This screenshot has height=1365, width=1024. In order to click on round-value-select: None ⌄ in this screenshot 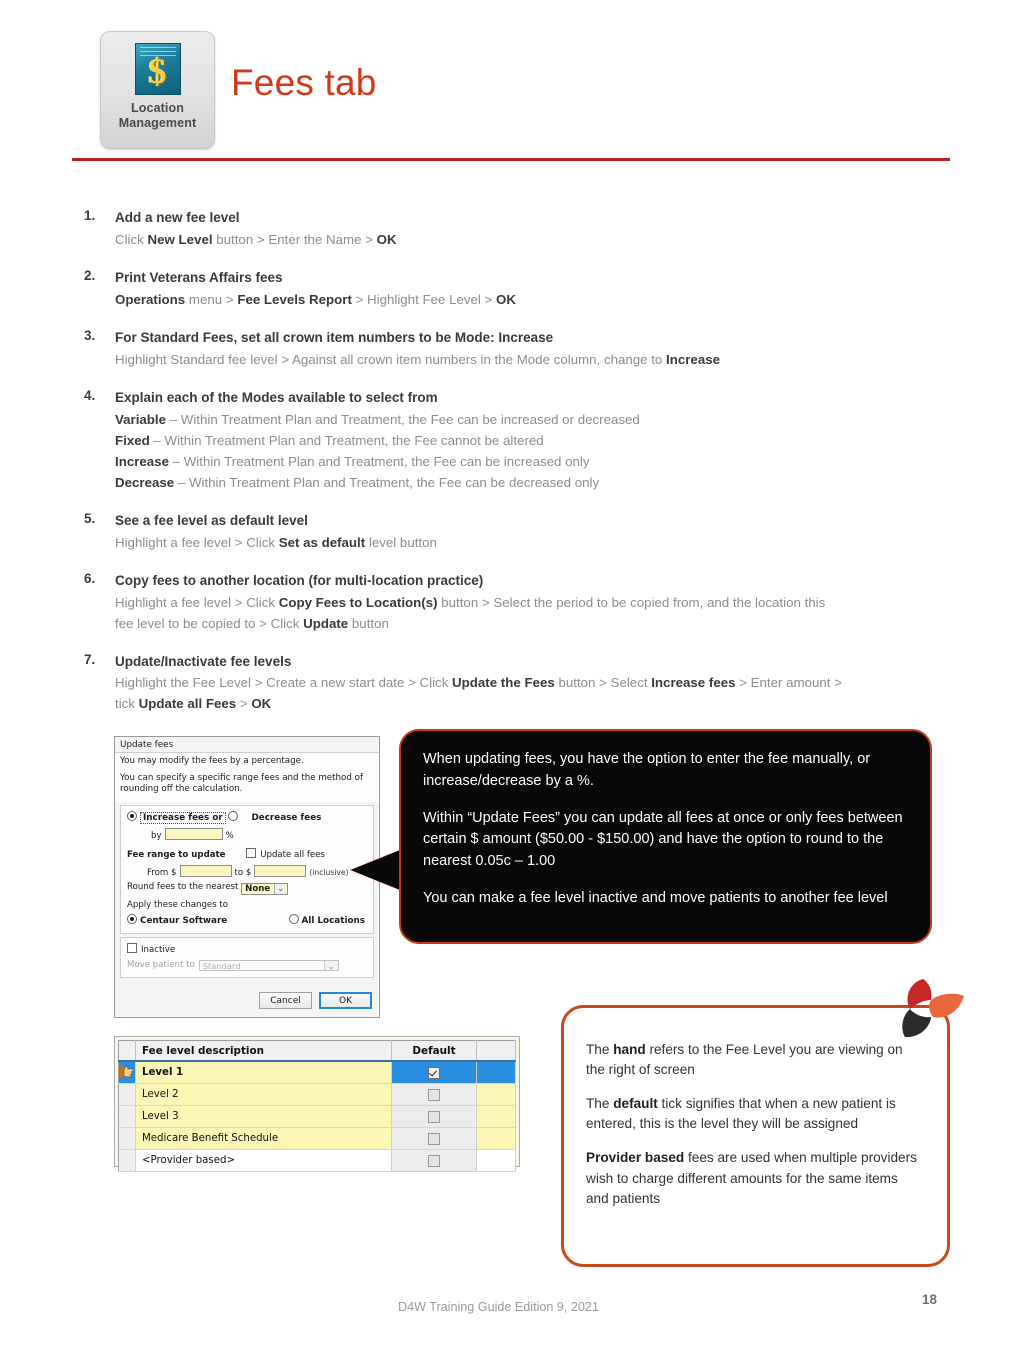, I will do `click(265, 889)`.